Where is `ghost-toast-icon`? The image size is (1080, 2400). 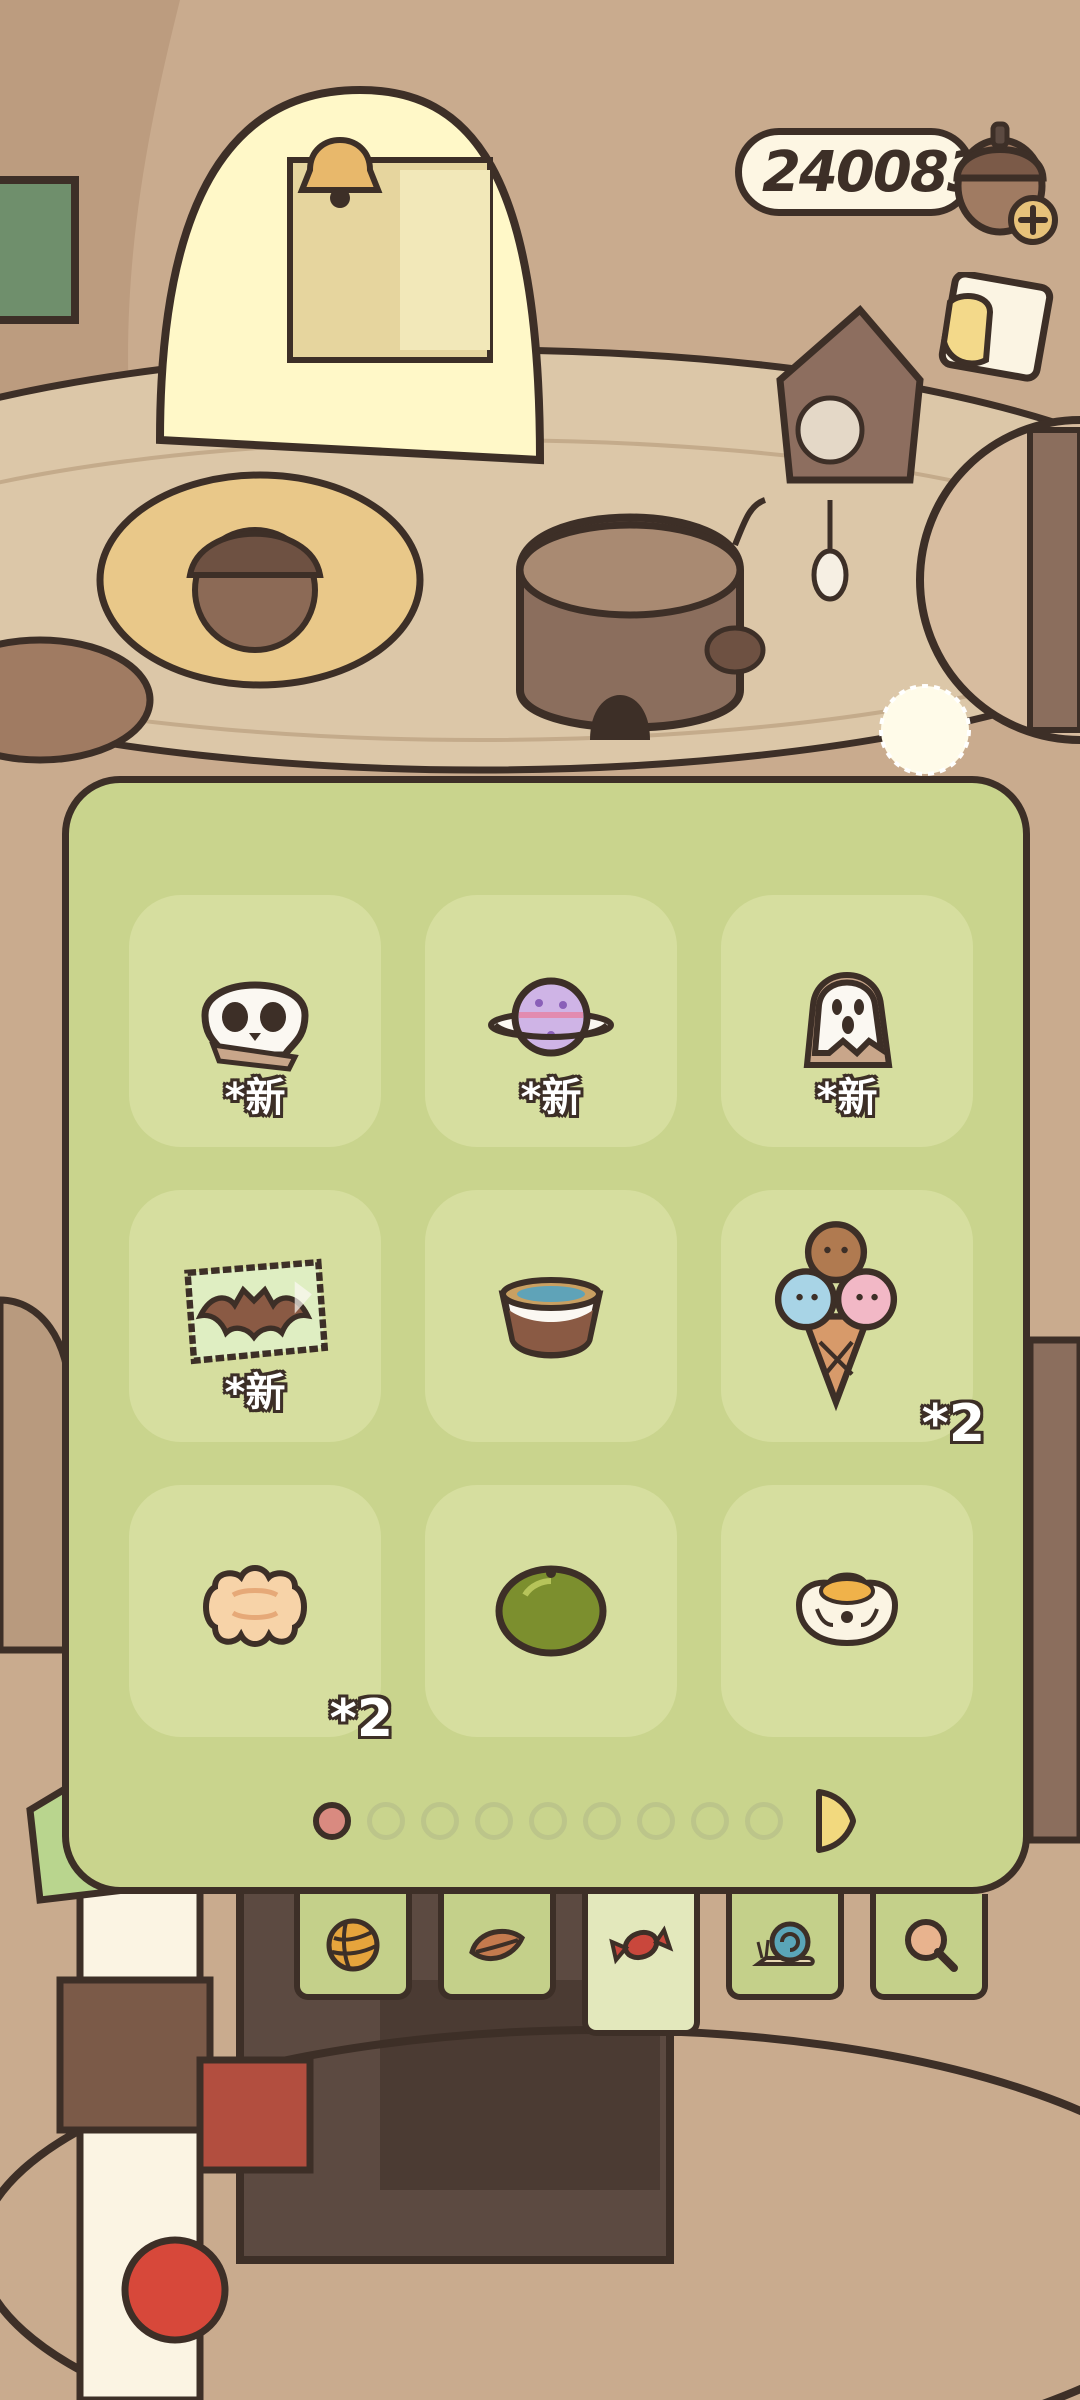 ghost-toast-icon is located at coordinates (848, 1020).